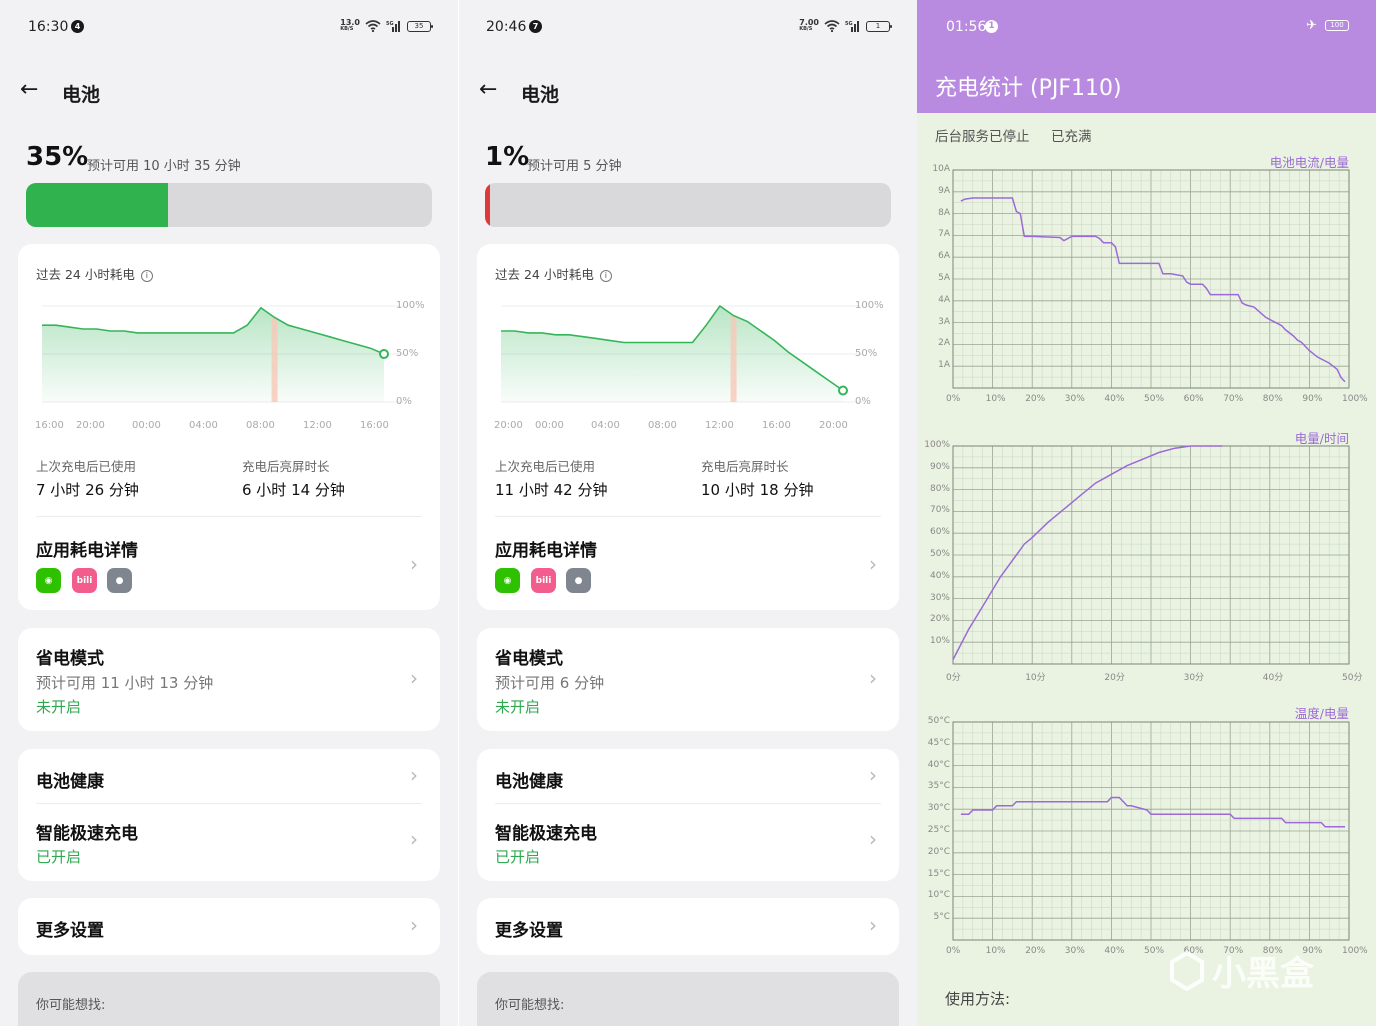  What do you see at coordinates (529, 782) in the screenshot?
I see `battery-health-title: 电池健康` at bounding box center [529, 782].